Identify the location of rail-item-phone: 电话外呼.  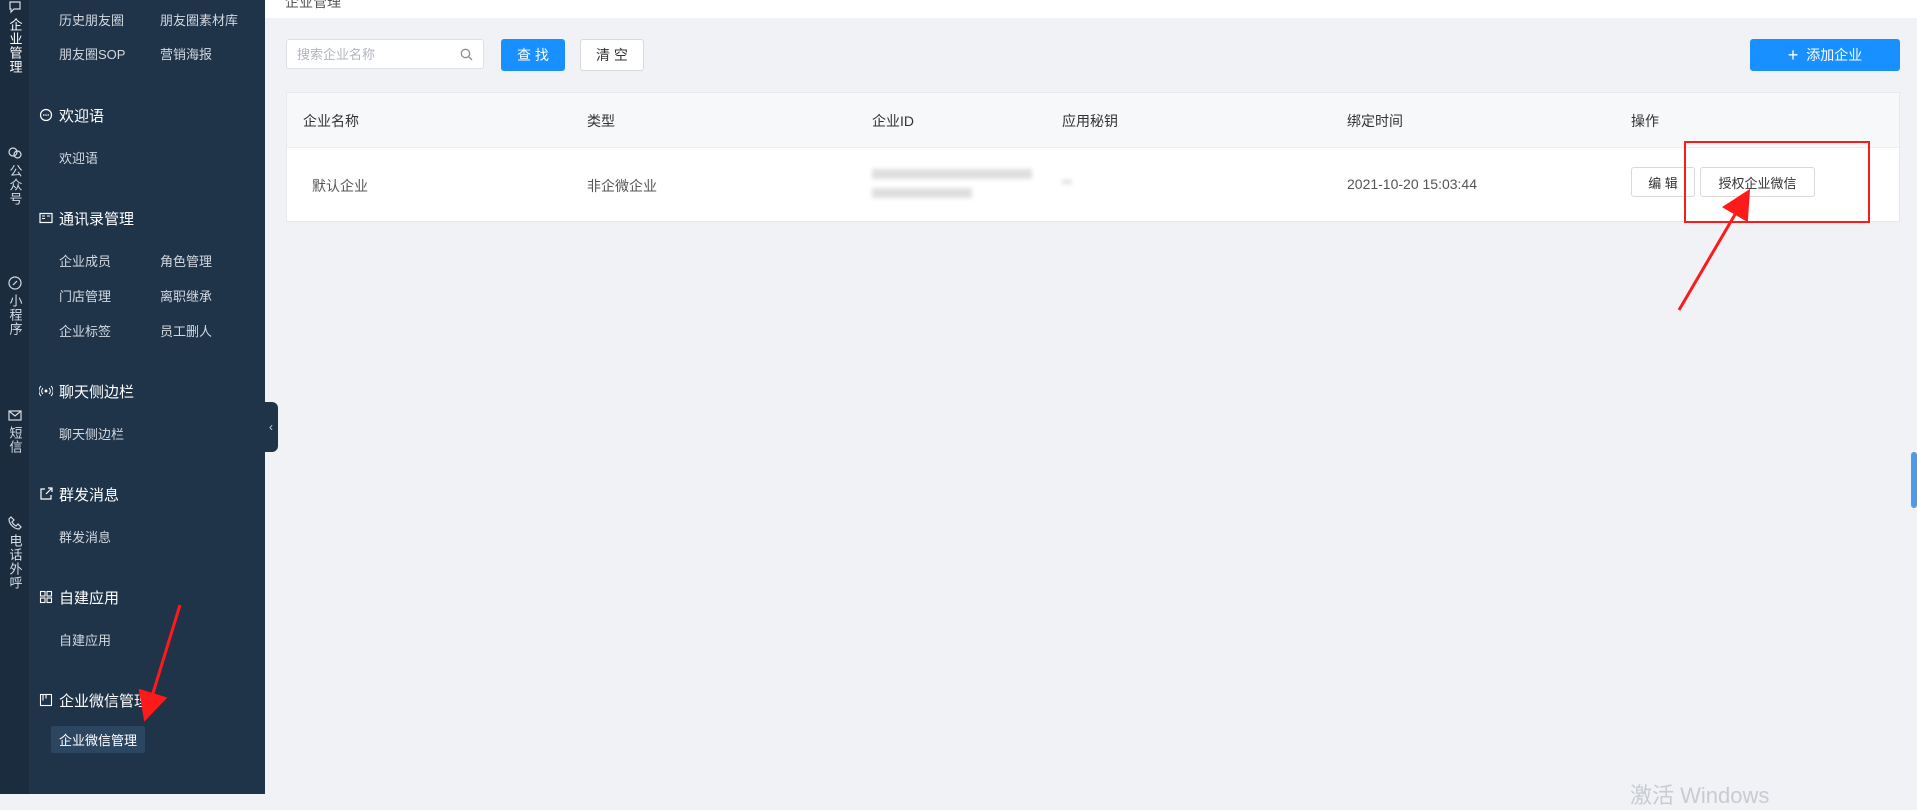
(14, 553).